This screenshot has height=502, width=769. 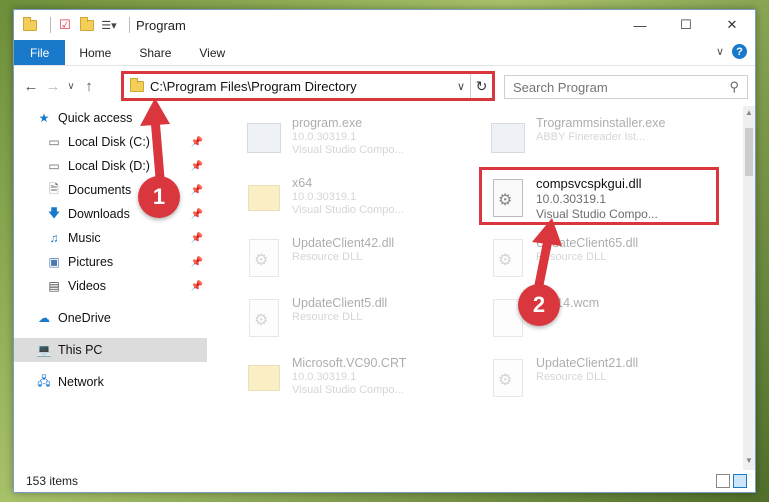 What do you see at coordinates (44, 318) in the screenshot?
I see `cloud-icon: ☁` at bounding box center [44, 318].